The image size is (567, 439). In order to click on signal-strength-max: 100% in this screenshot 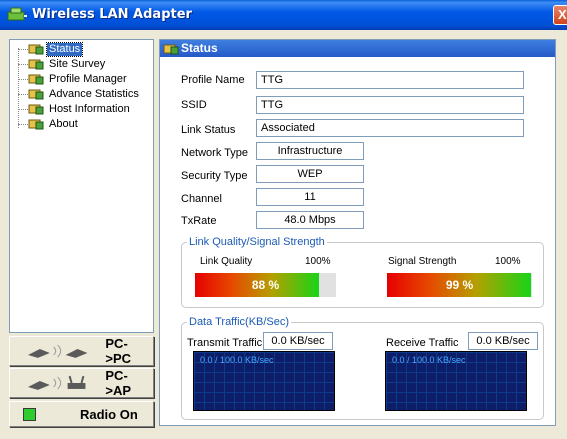, I will do `click(508, 261)`.